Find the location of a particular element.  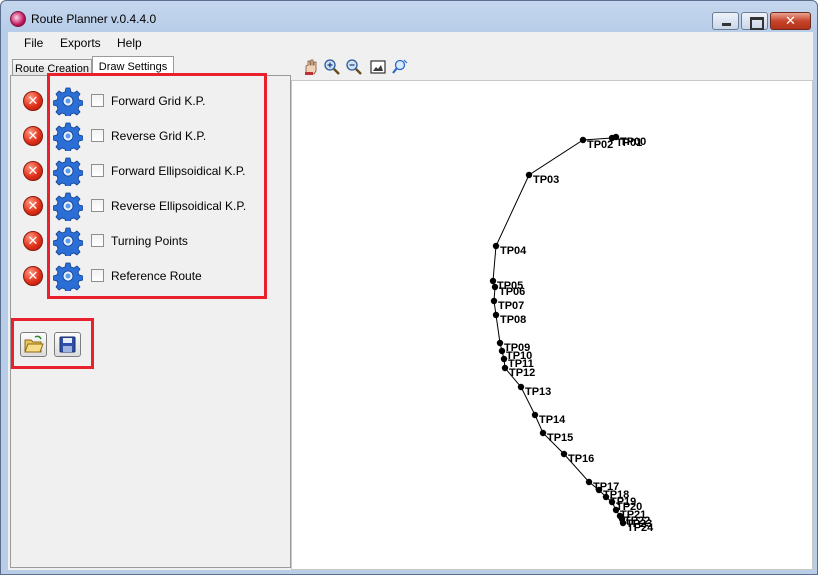

highlight-box-settings is located at coordinates (157, 186).